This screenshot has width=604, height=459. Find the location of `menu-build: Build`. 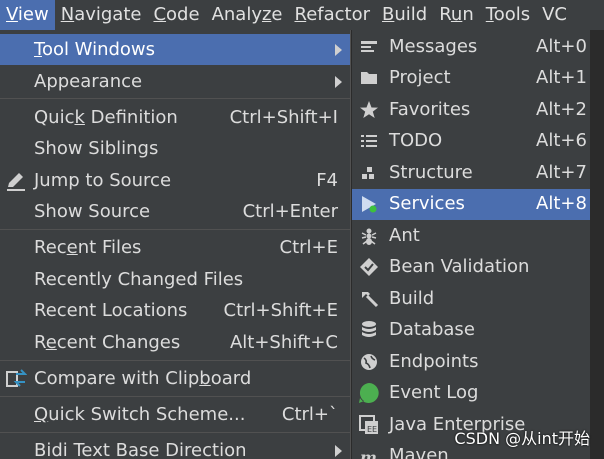

menu-build: Build is located at coordinates (404, 15).